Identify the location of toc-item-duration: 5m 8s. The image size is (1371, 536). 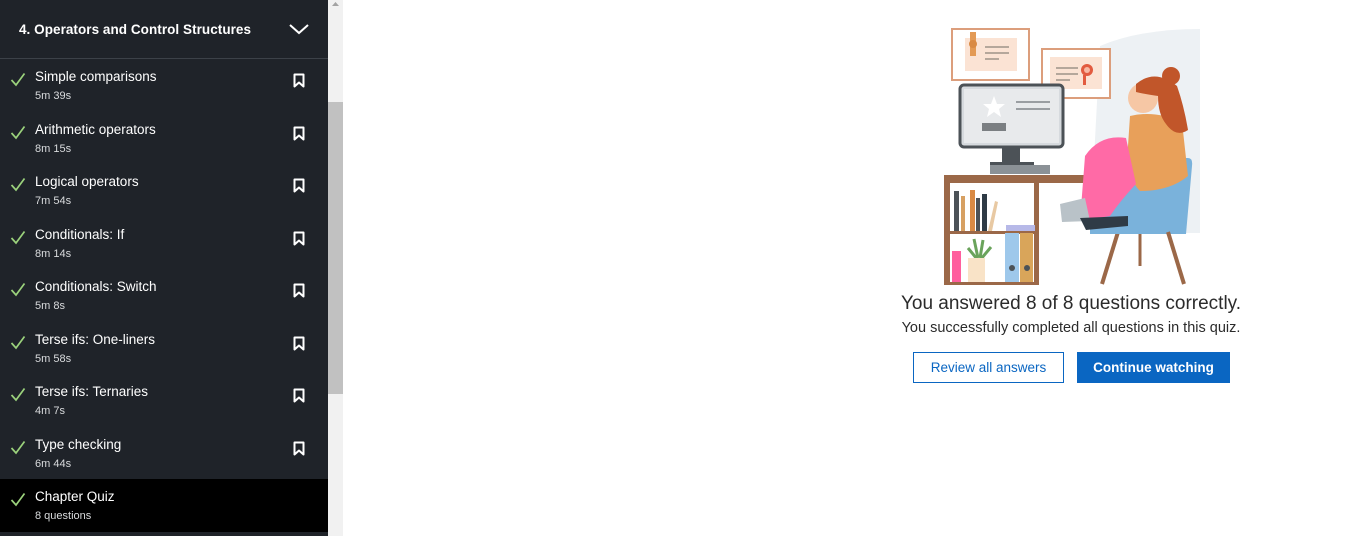
(50, 306).